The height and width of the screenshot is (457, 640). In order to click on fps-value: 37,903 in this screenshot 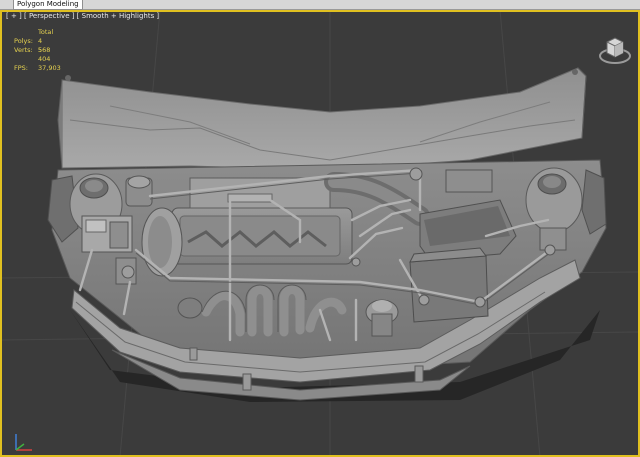, I will do `click(49, 68)`.